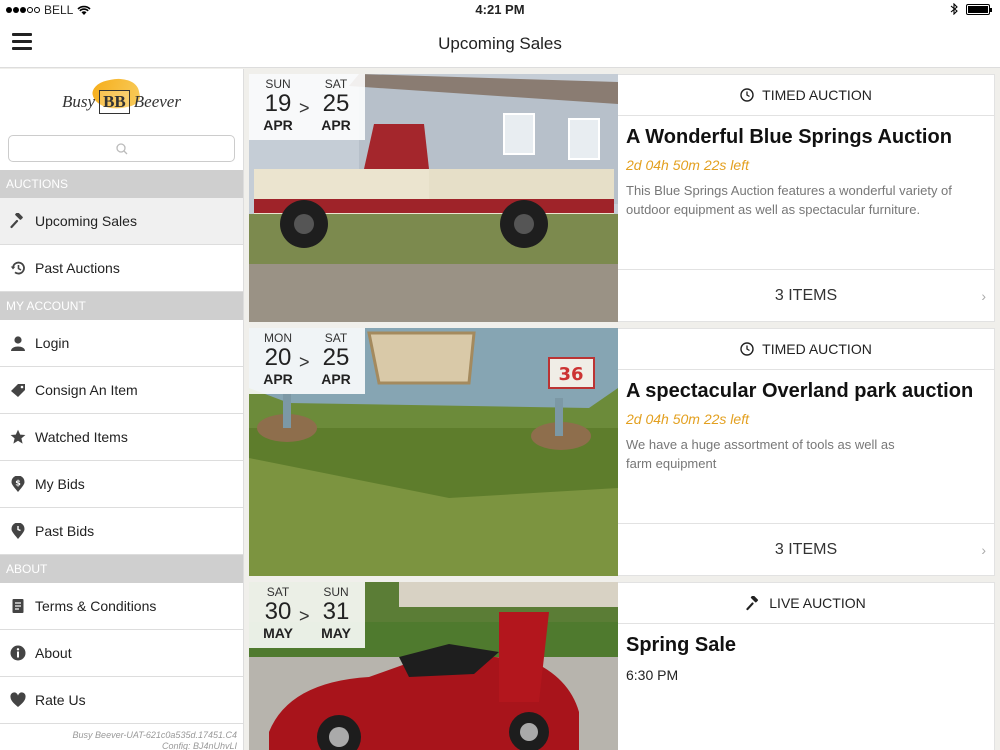 This screenshot has width=1000, height=750. What do you see at coordinates (817, 603) in the screenshot?
I see `auction-type-label: LIVE AUCTION` at bounding box center [817, 603].